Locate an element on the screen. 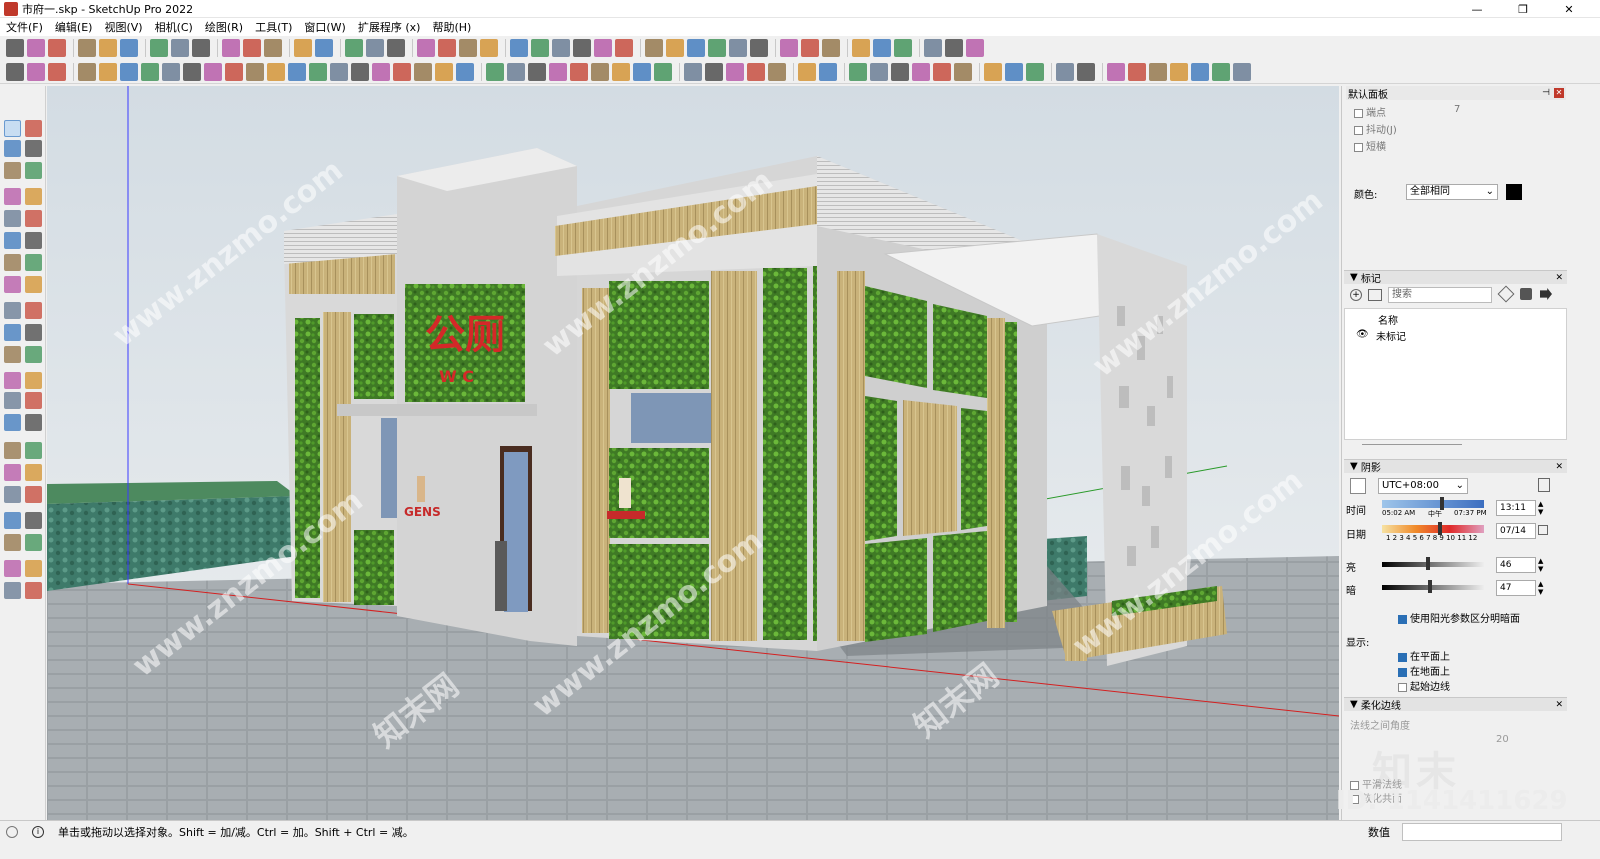 The height and width of the screenshot is (859, 1600). date-slider is located at coordinates (1433, 529).